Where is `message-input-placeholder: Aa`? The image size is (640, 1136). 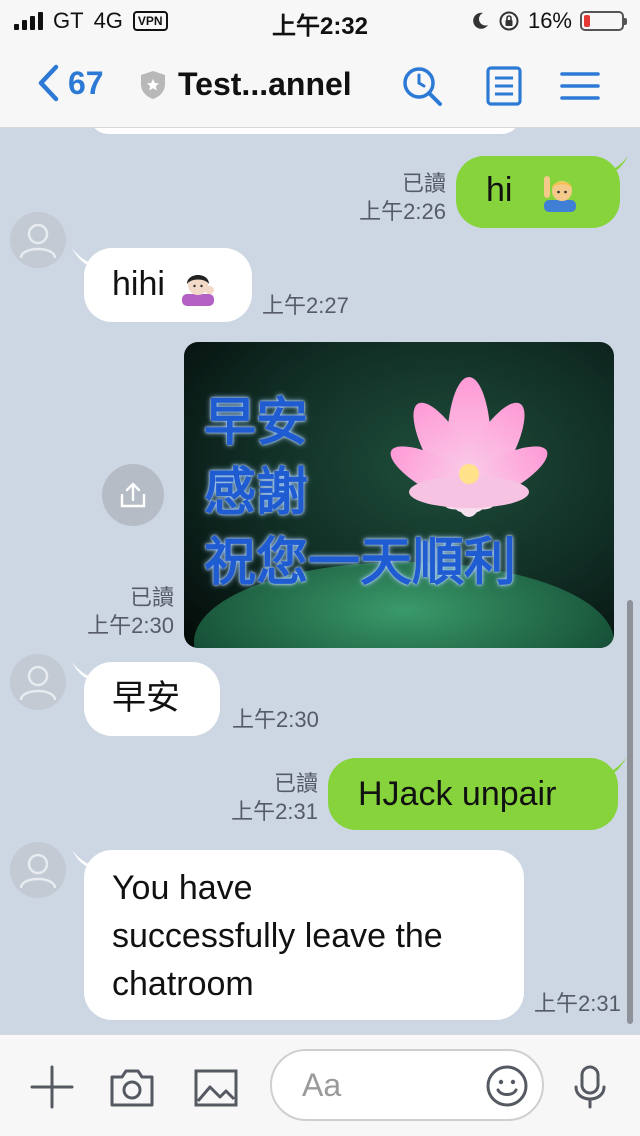 message-input-placeholder: Aa is located at coordinates (322, 1085).